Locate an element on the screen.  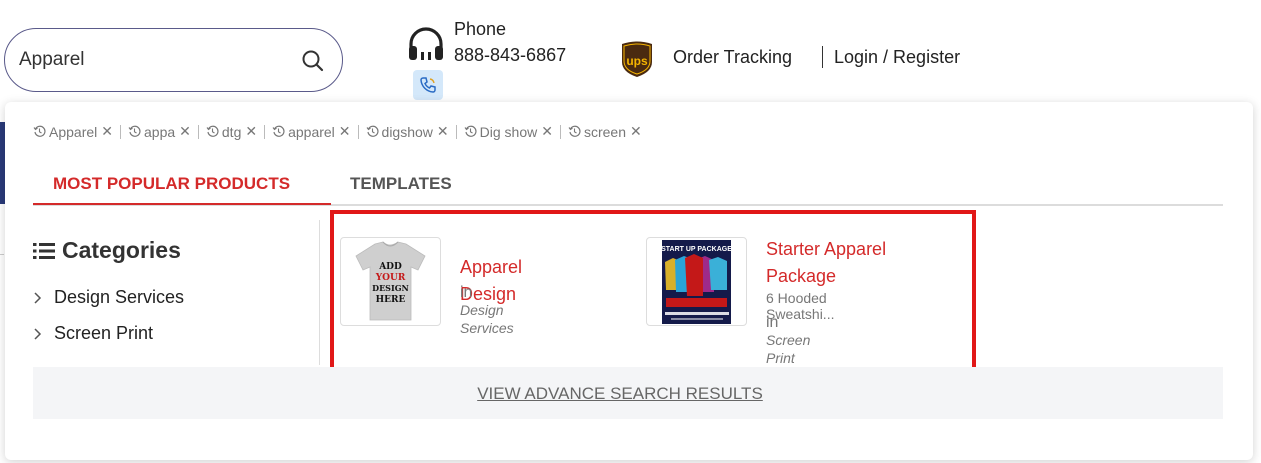
package-flyer-image: START UP PACKAGE is located at coordinates (696, 282).